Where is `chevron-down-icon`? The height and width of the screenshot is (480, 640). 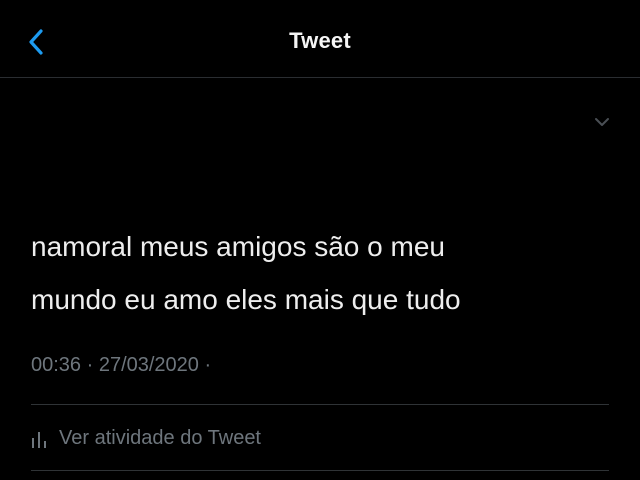
chevron-down-icon is located at coordinates (602, 122).